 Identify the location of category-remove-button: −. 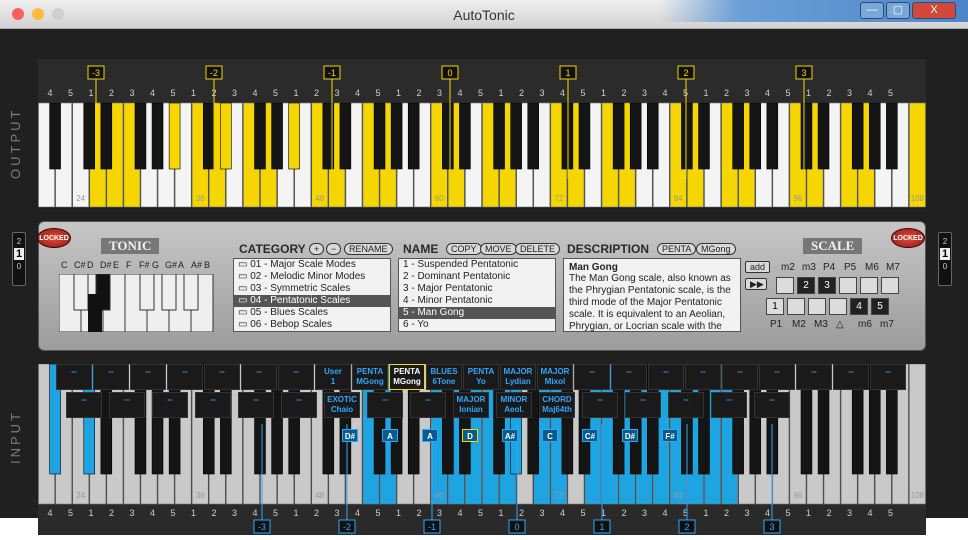
(334, 249).